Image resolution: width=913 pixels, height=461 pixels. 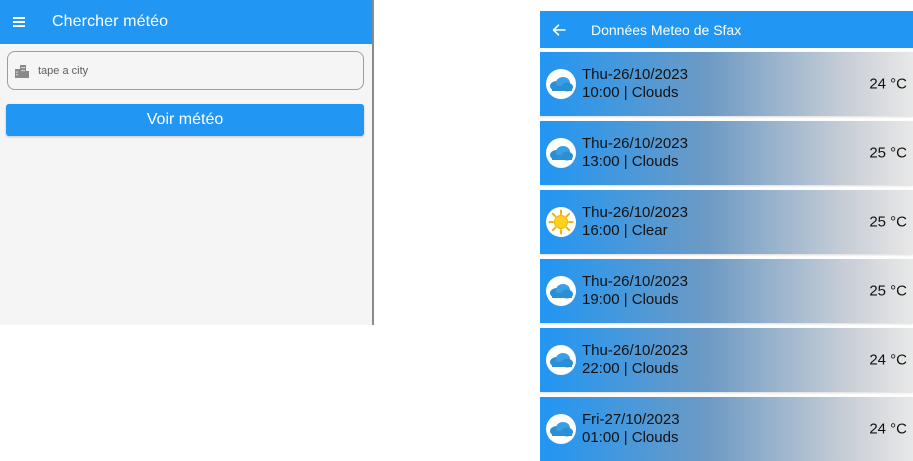 I want to click on forecast-time-condition: 22:00 | Clouds, so click(x=630, y=368).